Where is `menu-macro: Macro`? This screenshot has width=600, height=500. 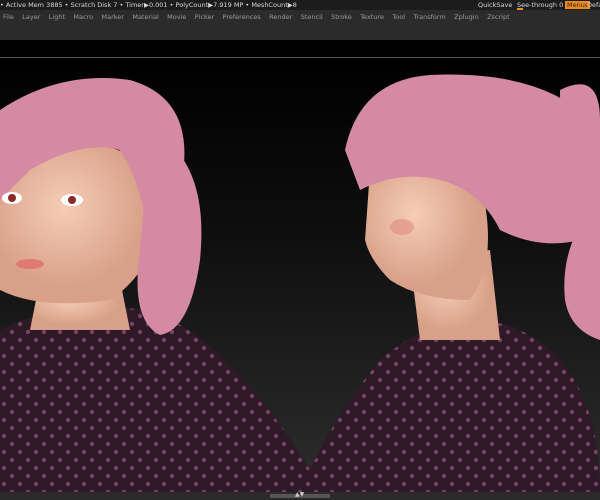
menu-macro: Macro is located at coordinates (83, 17).